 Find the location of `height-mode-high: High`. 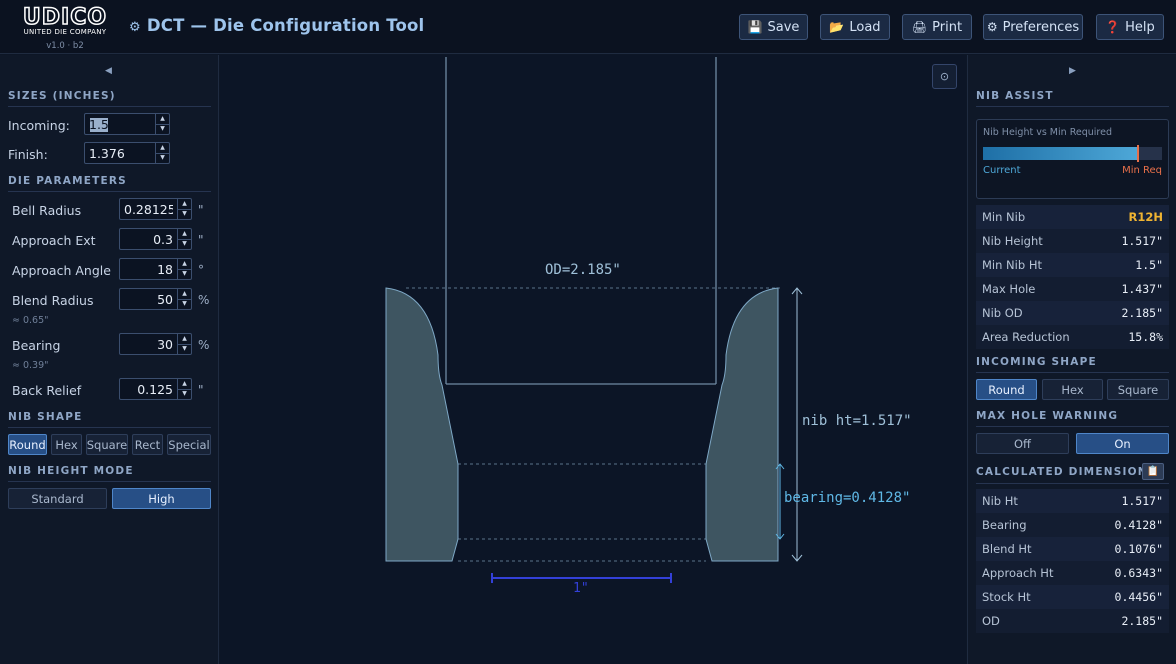

height-mode-high: High is located at coordinates (161, 498).